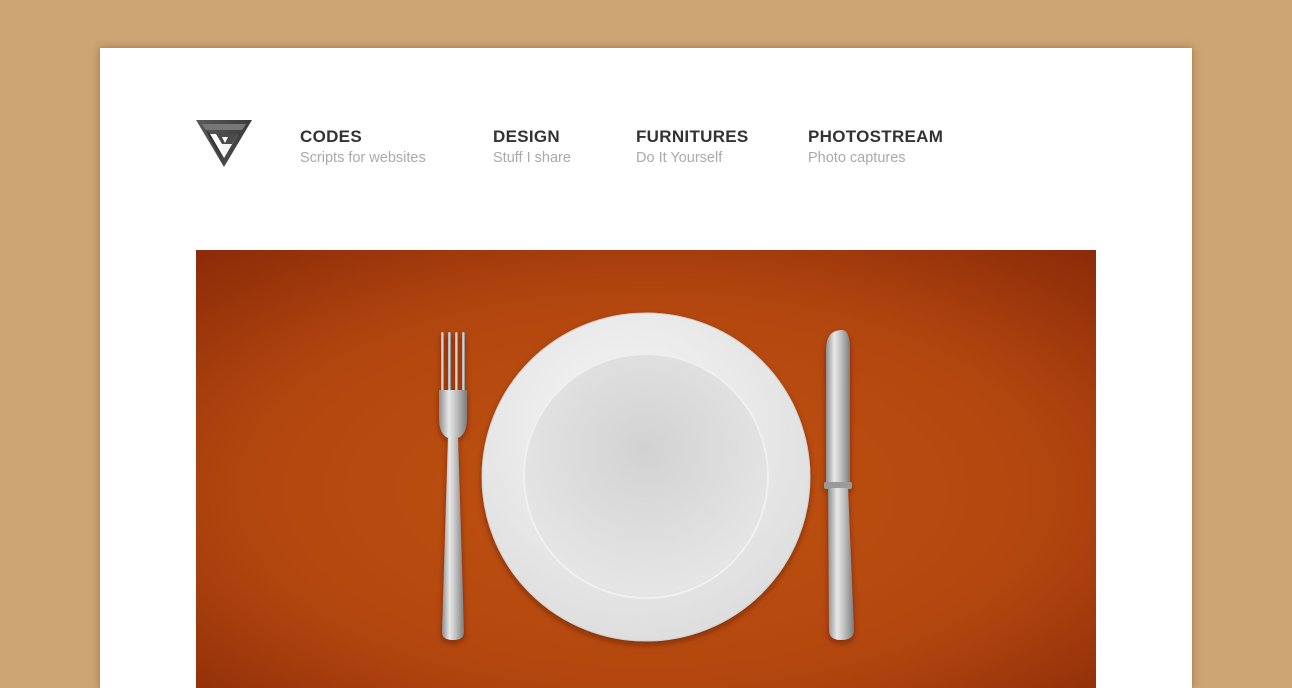  I want to click on nav-item-design: DESIGN Stuff I share, so click(532, 147).